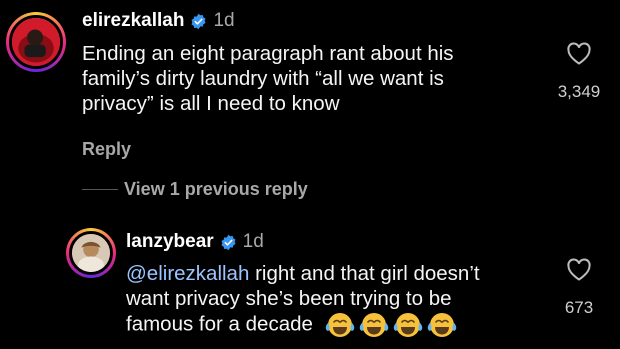 The image size is (620, 349). What do you see at coordinates (268, 53) in the screenshot?
I see `comment-line: Ending an eight paragraph rant about his` at bounding box center [268, 53].